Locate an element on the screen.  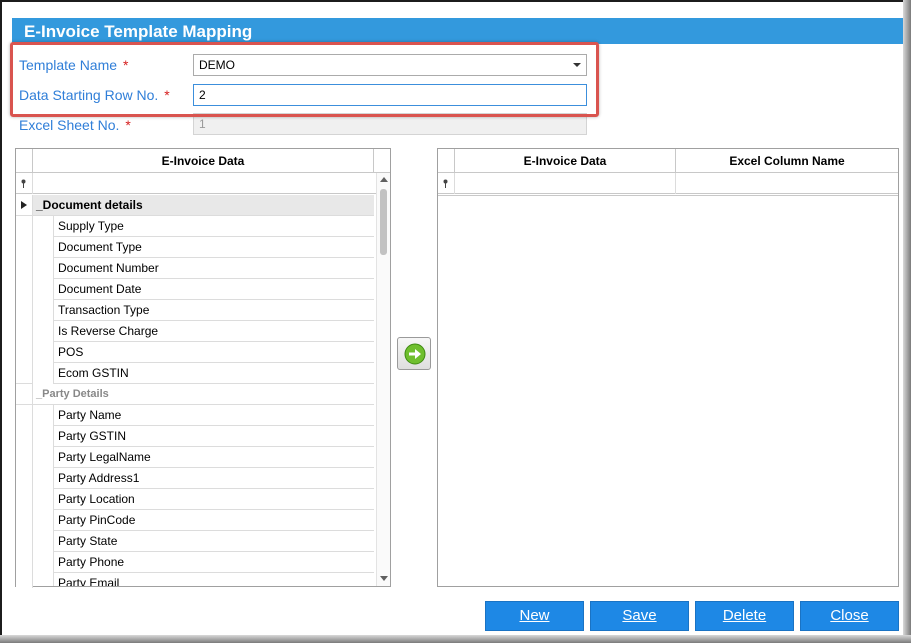
scrollbar-thumb is located at coordinates (383, 222).